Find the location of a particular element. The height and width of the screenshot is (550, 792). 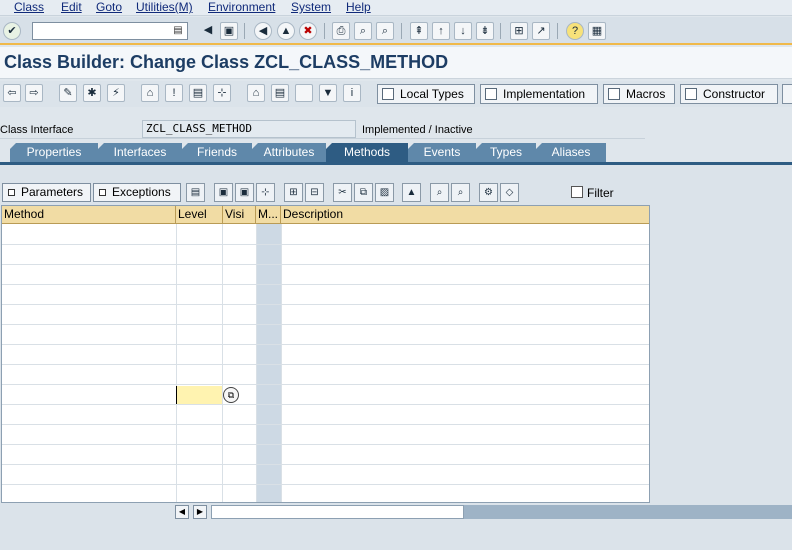

scroll-track is located at coordinates (628, 512).